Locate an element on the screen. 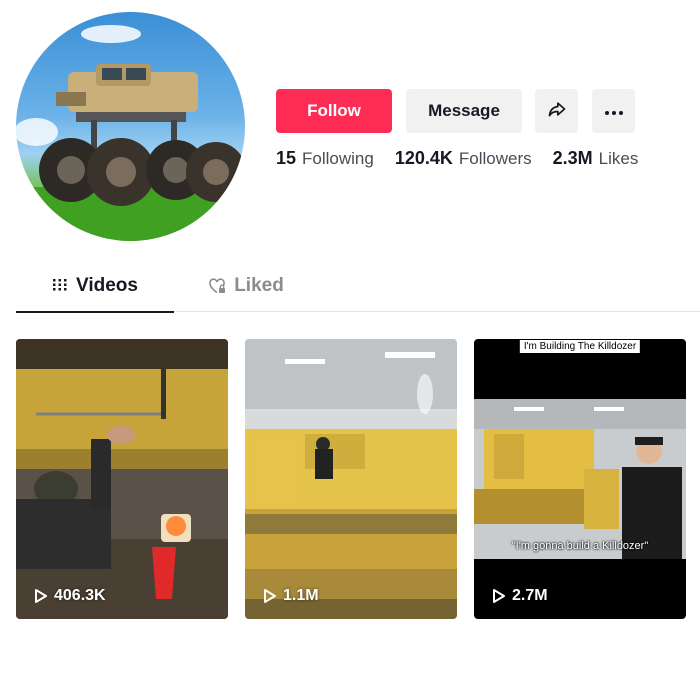 The image size is (700, 700). video-views: 406.3K is located at coordinates (70, 596).